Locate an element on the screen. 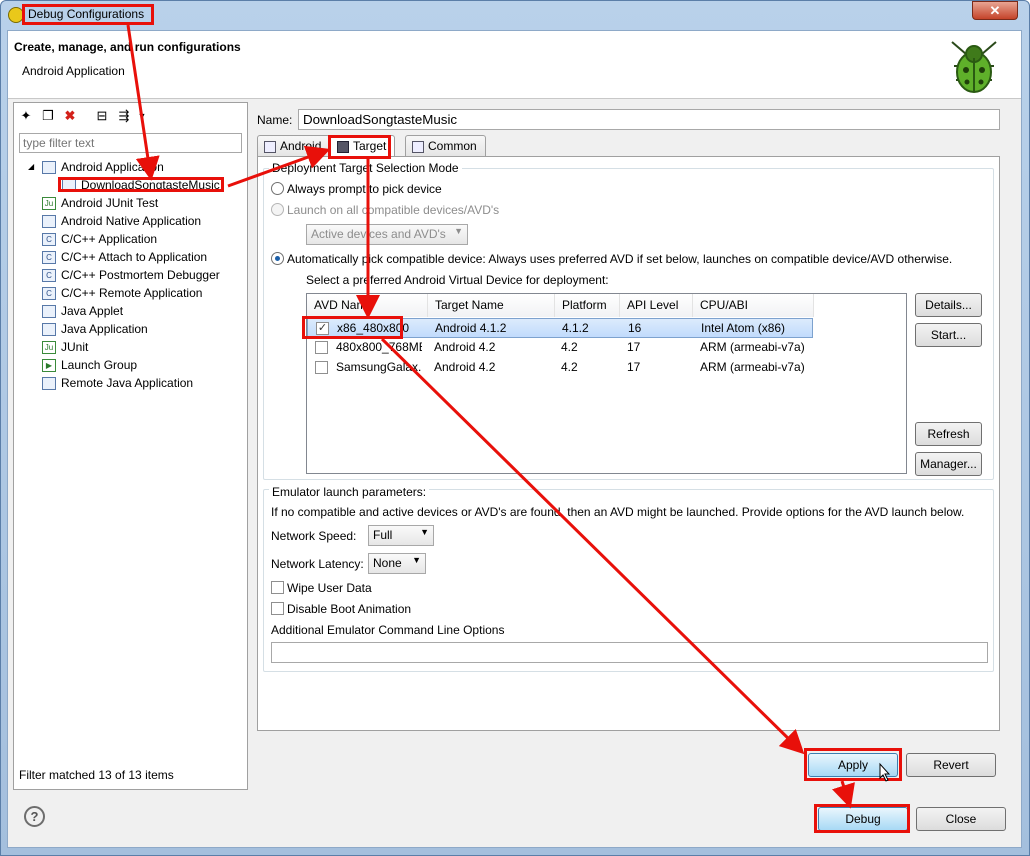 This screenshot has height=856, width=1030. tree-item-label: C/C++ Postmortem Debugger is located at coordinates (140, 275).